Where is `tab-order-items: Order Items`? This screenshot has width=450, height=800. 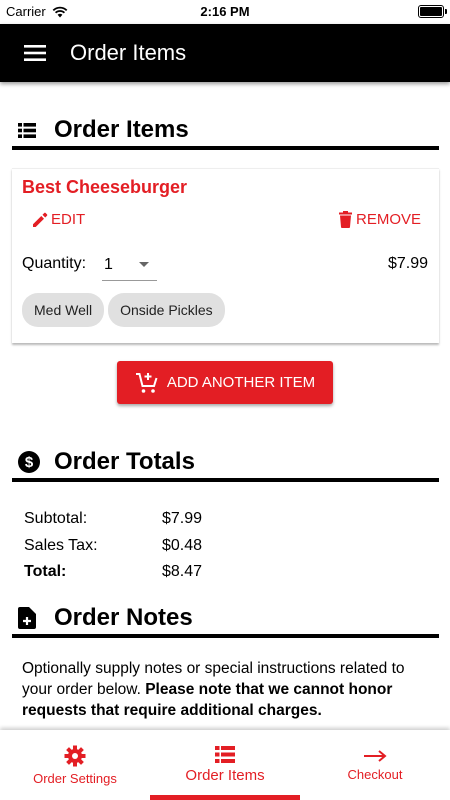
tab-order-items: Order Items is located at coordinates (225, 765).